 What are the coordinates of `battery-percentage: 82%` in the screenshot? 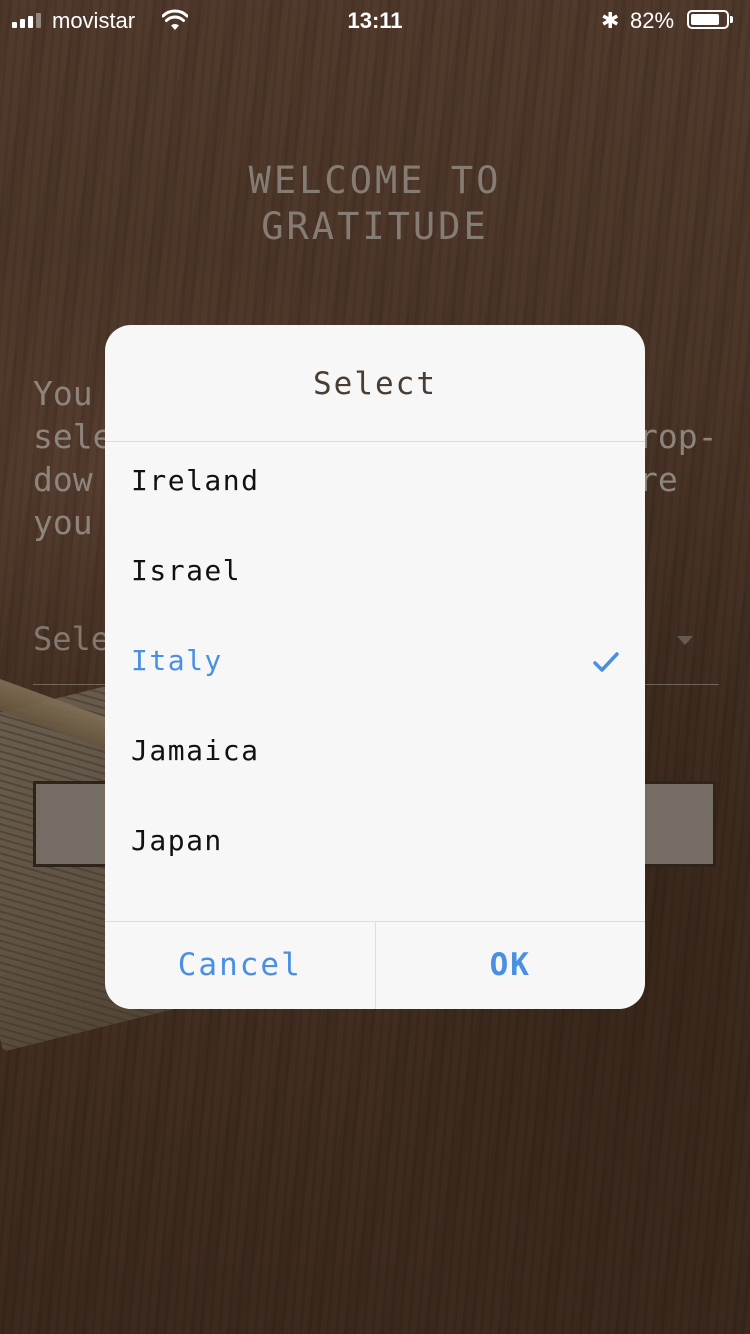 It's located at (652, 20).